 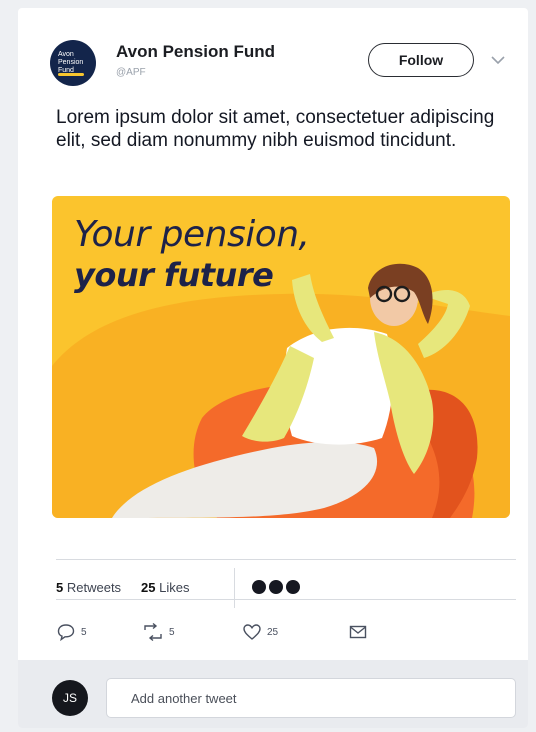 What do you see at coordinates (70, 698) in the screenshot?
I see `user-avatar: JS` at bounding box center [70, 698].